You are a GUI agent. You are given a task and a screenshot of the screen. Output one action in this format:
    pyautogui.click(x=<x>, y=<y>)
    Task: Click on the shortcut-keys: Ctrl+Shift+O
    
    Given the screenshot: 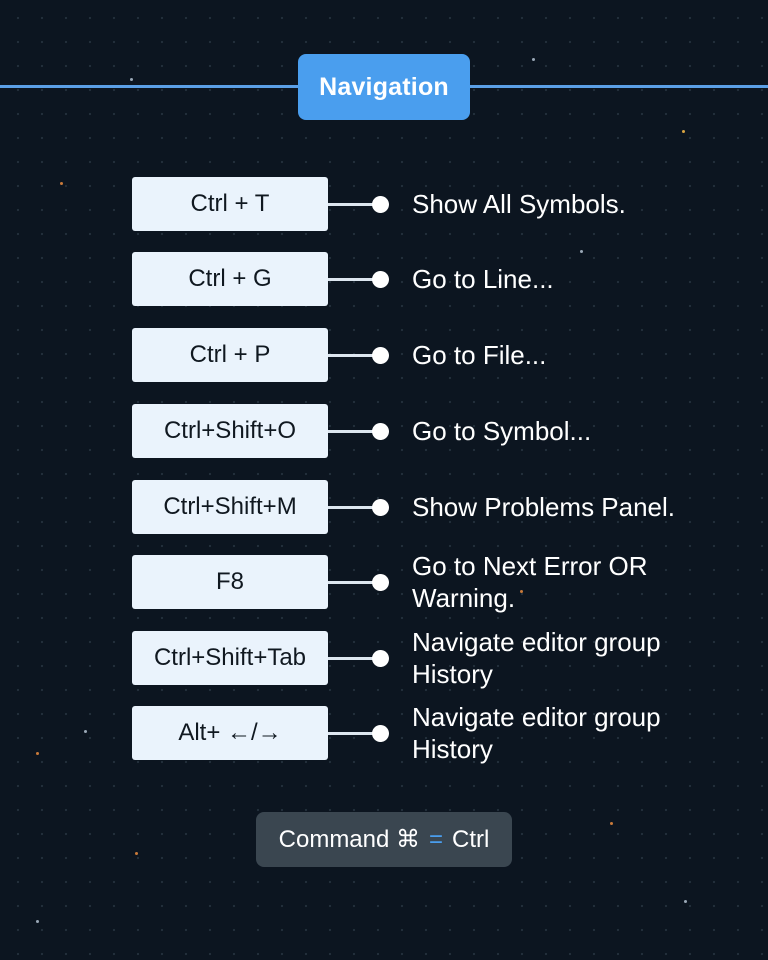 What is the action you would take?
    pyautogui.click(x=230, y=431)
    